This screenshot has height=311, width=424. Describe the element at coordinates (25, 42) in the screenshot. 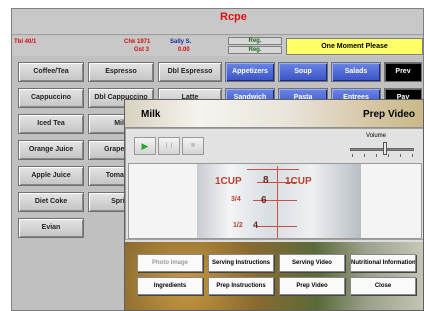

I see `table-number: Tbl 40/1` at that location.